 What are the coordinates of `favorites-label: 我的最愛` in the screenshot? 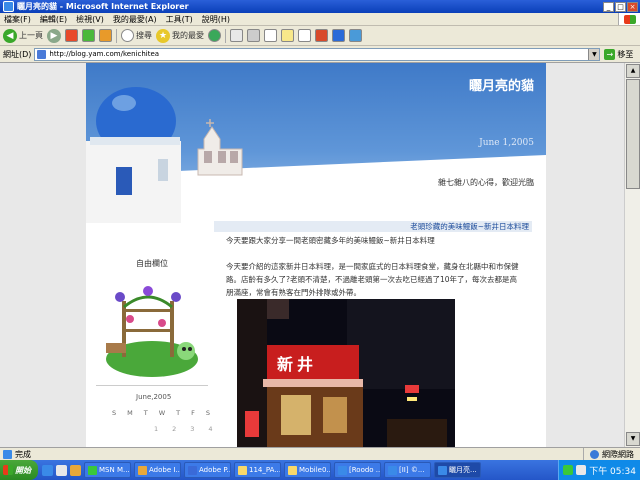 It's located at (188, 35).